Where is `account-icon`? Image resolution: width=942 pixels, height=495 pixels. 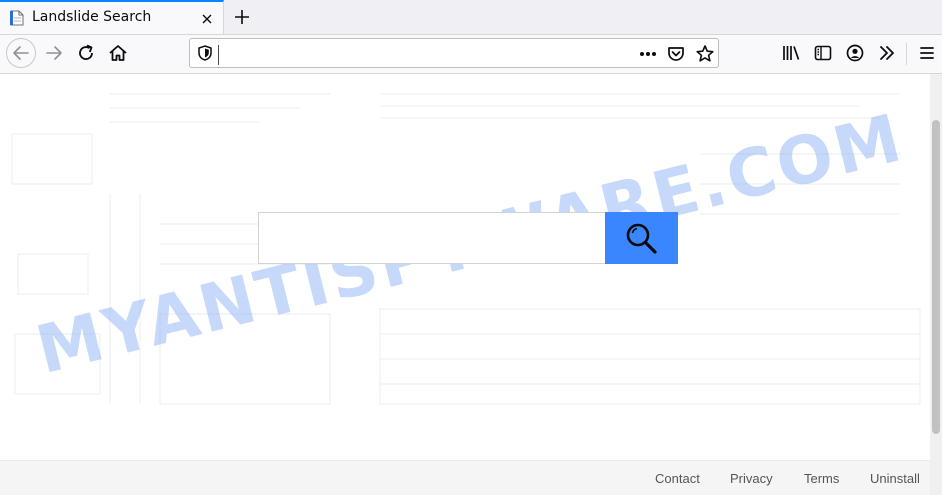 account-icon is located at coordinates (855, 53).